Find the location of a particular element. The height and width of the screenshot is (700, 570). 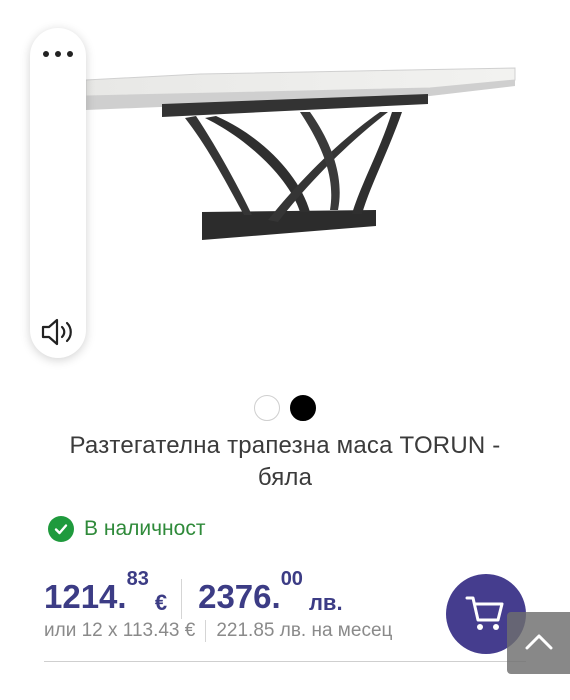

stock-text: В наличност is located at coordinates (145, 528).